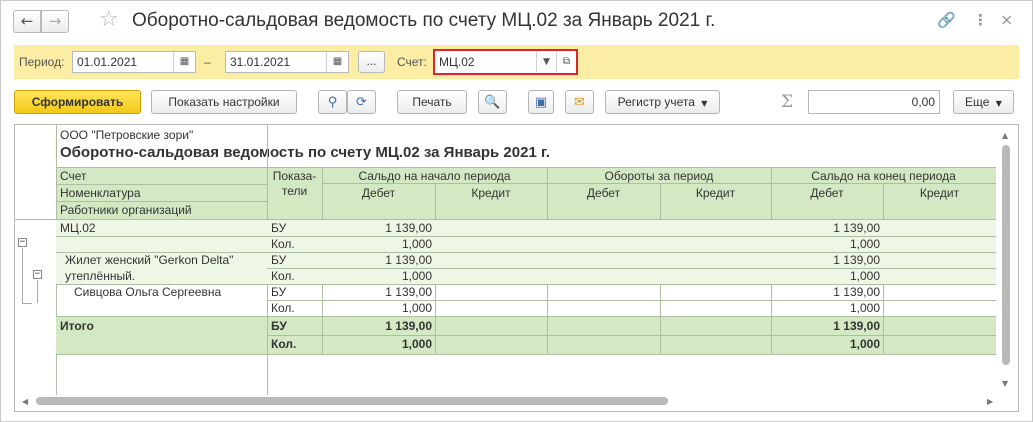 Image resolution: width=1033 pixels, height=422 pixels. What do you see at coordinates (883, 176) in the screenshot?
I see `header-closing-balance: Сальдо на конец периода` at bounding box center [883, 176].